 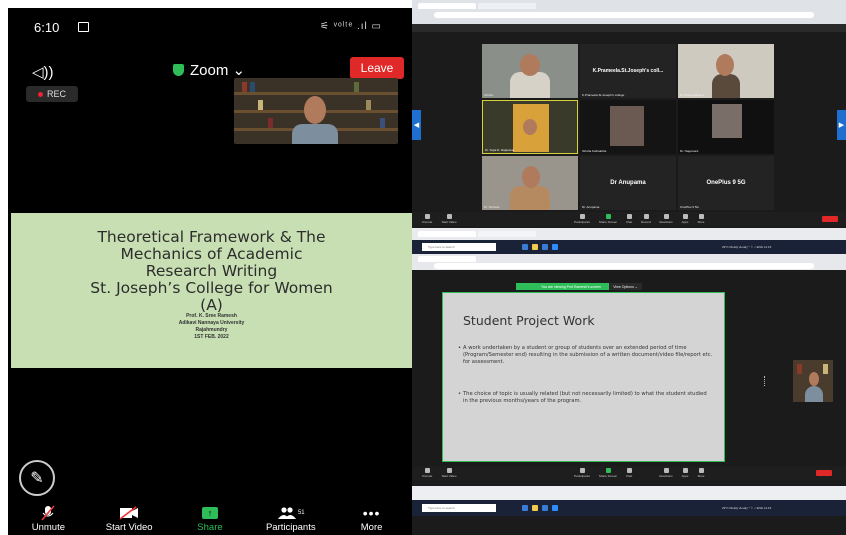 I want to click on toolbar-label: Record, so click(x=646, y=222).